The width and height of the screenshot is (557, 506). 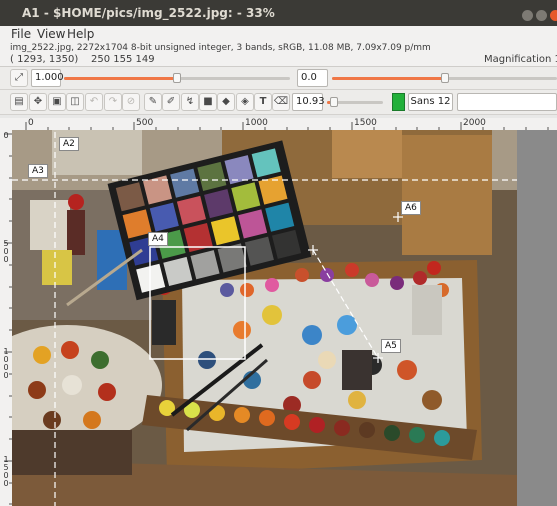 I want to click on line-width-slider-handle, so click(x=334, y=102).